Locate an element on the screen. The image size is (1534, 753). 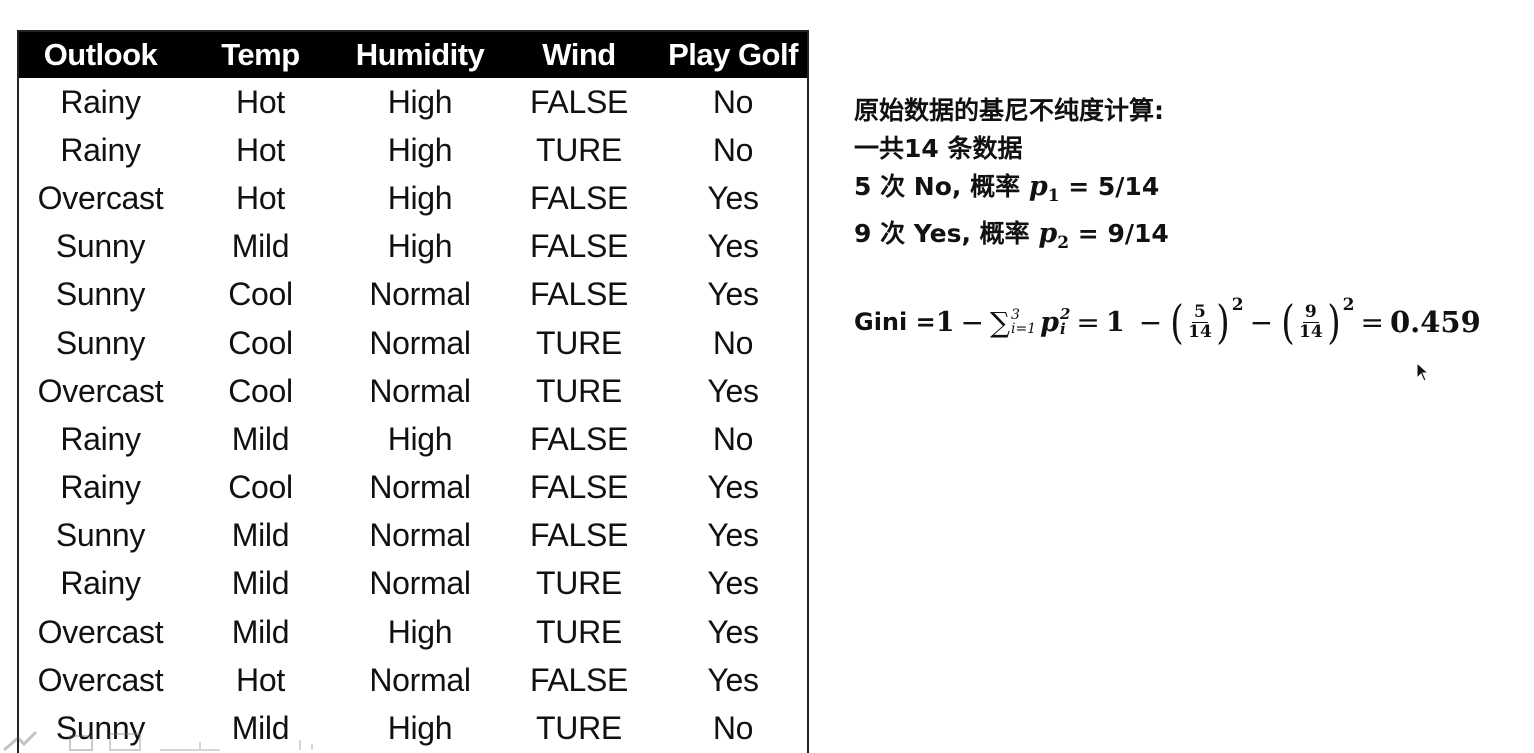
fraction-term-1: ( 5 14 ) 2 is located at coordinates (1207, 322).